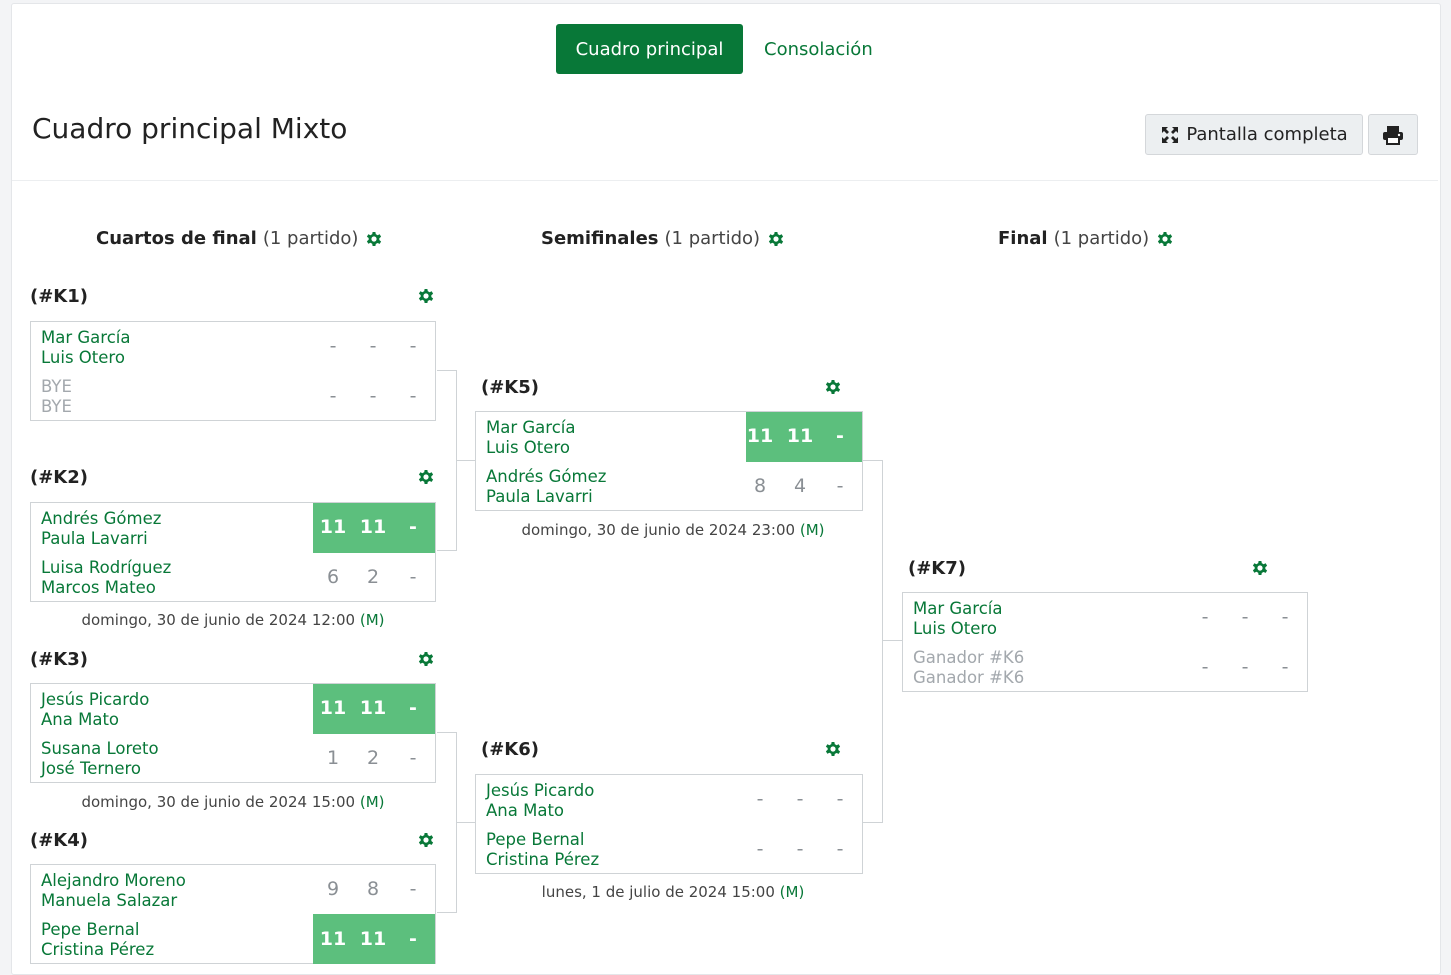 Image resolution: width=1451 pixels, height=975 pixels. What do you see at coordinates (218, 620) in the screenshot?
I see `match-date: domingo, 30 de junio de 2024 12:00` at bounding box center [218, 620].